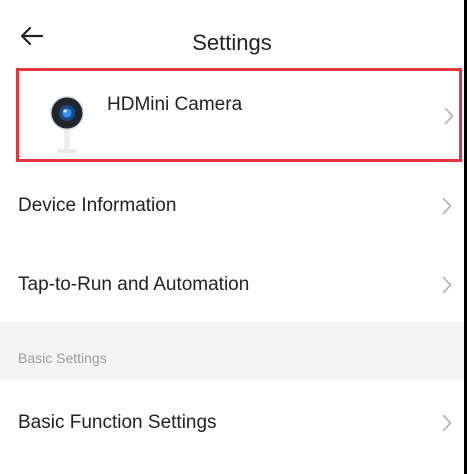  Describe the element at coordinates (117, 422) in the screenshot. I see `basic-function-settings-label: Basic Function Settings` at that location.